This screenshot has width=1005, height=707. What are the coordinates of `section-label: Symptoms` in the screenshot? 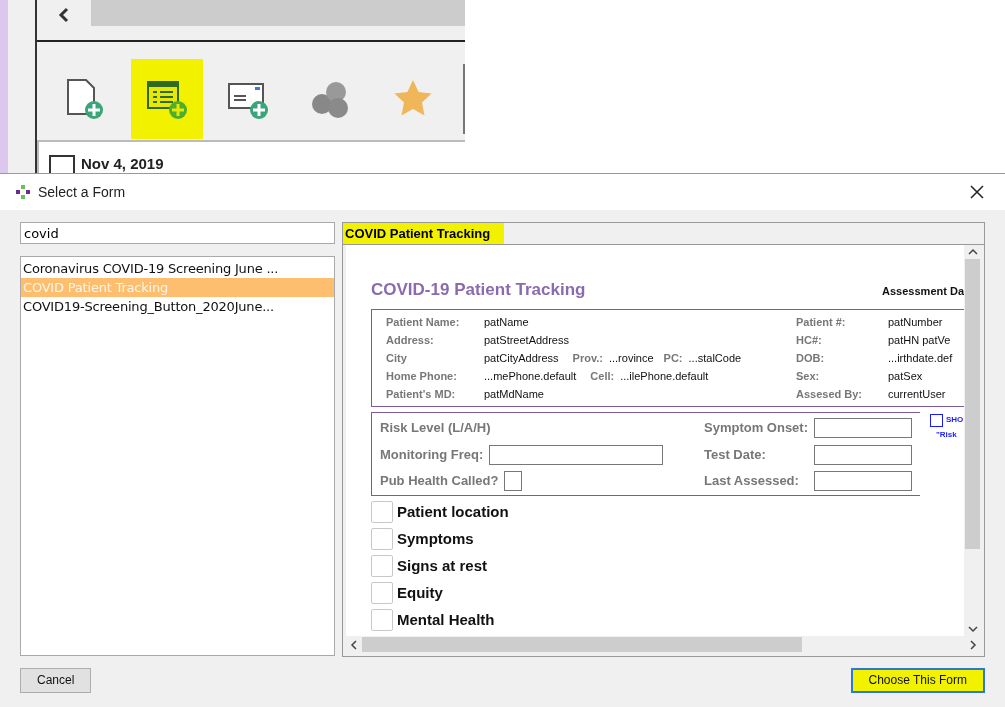 It's located at (435, 538).